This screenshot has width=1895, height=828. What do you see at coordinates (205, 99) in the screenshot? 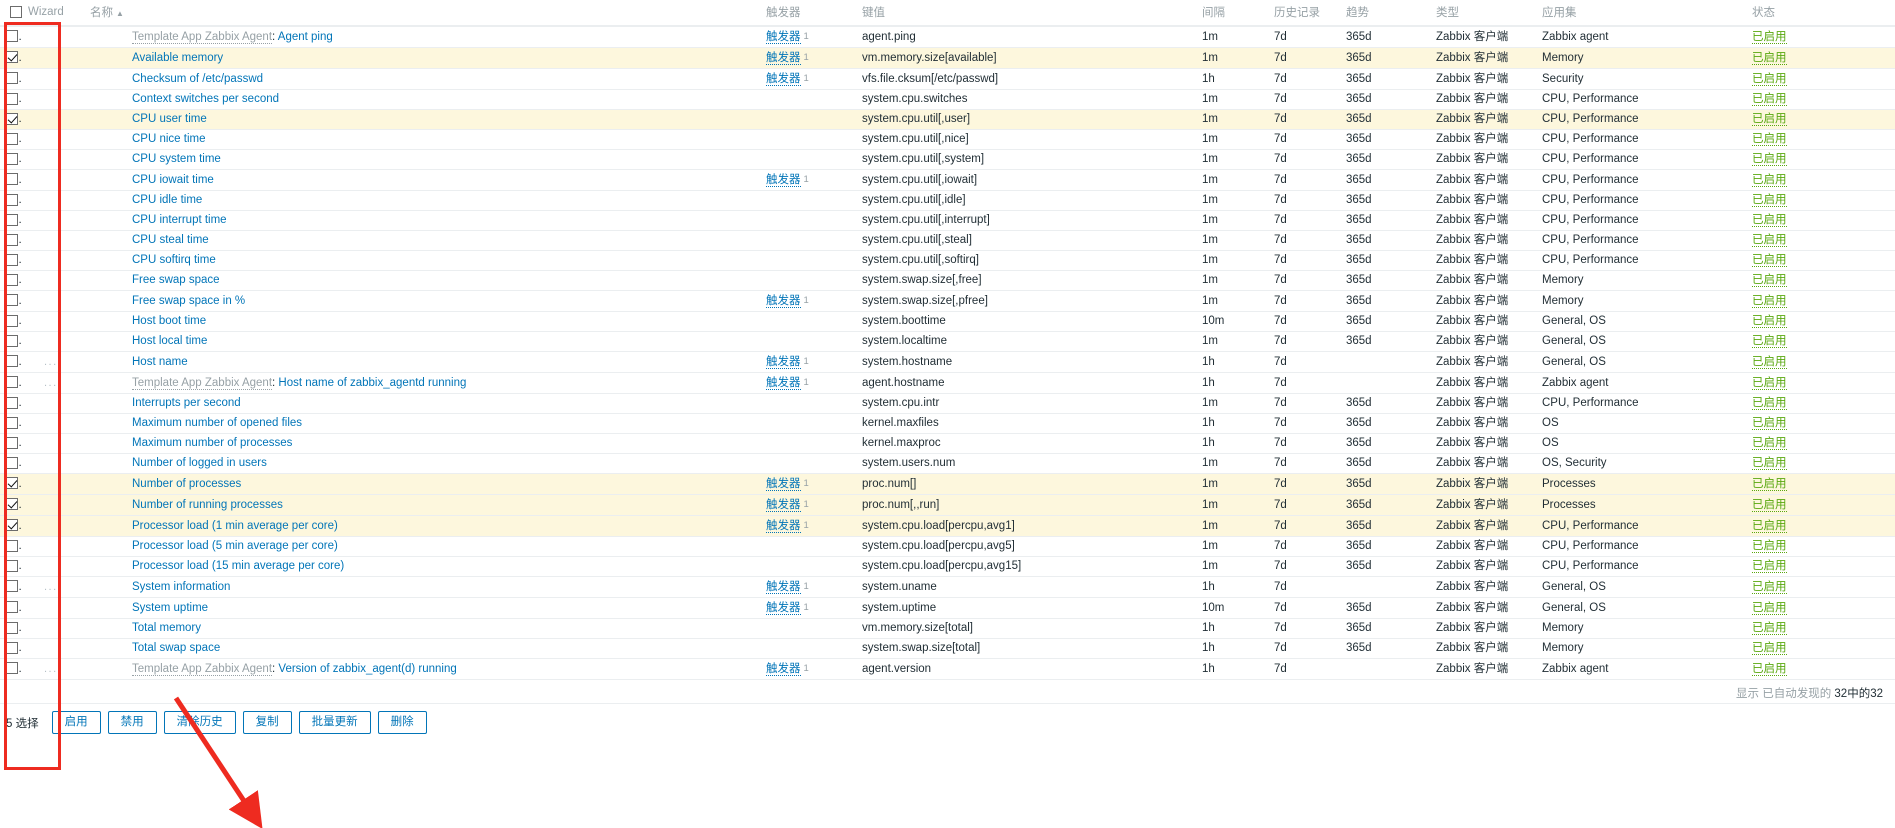
I see `item-name-link: Context switches per second` at bounding box center [205, 99].